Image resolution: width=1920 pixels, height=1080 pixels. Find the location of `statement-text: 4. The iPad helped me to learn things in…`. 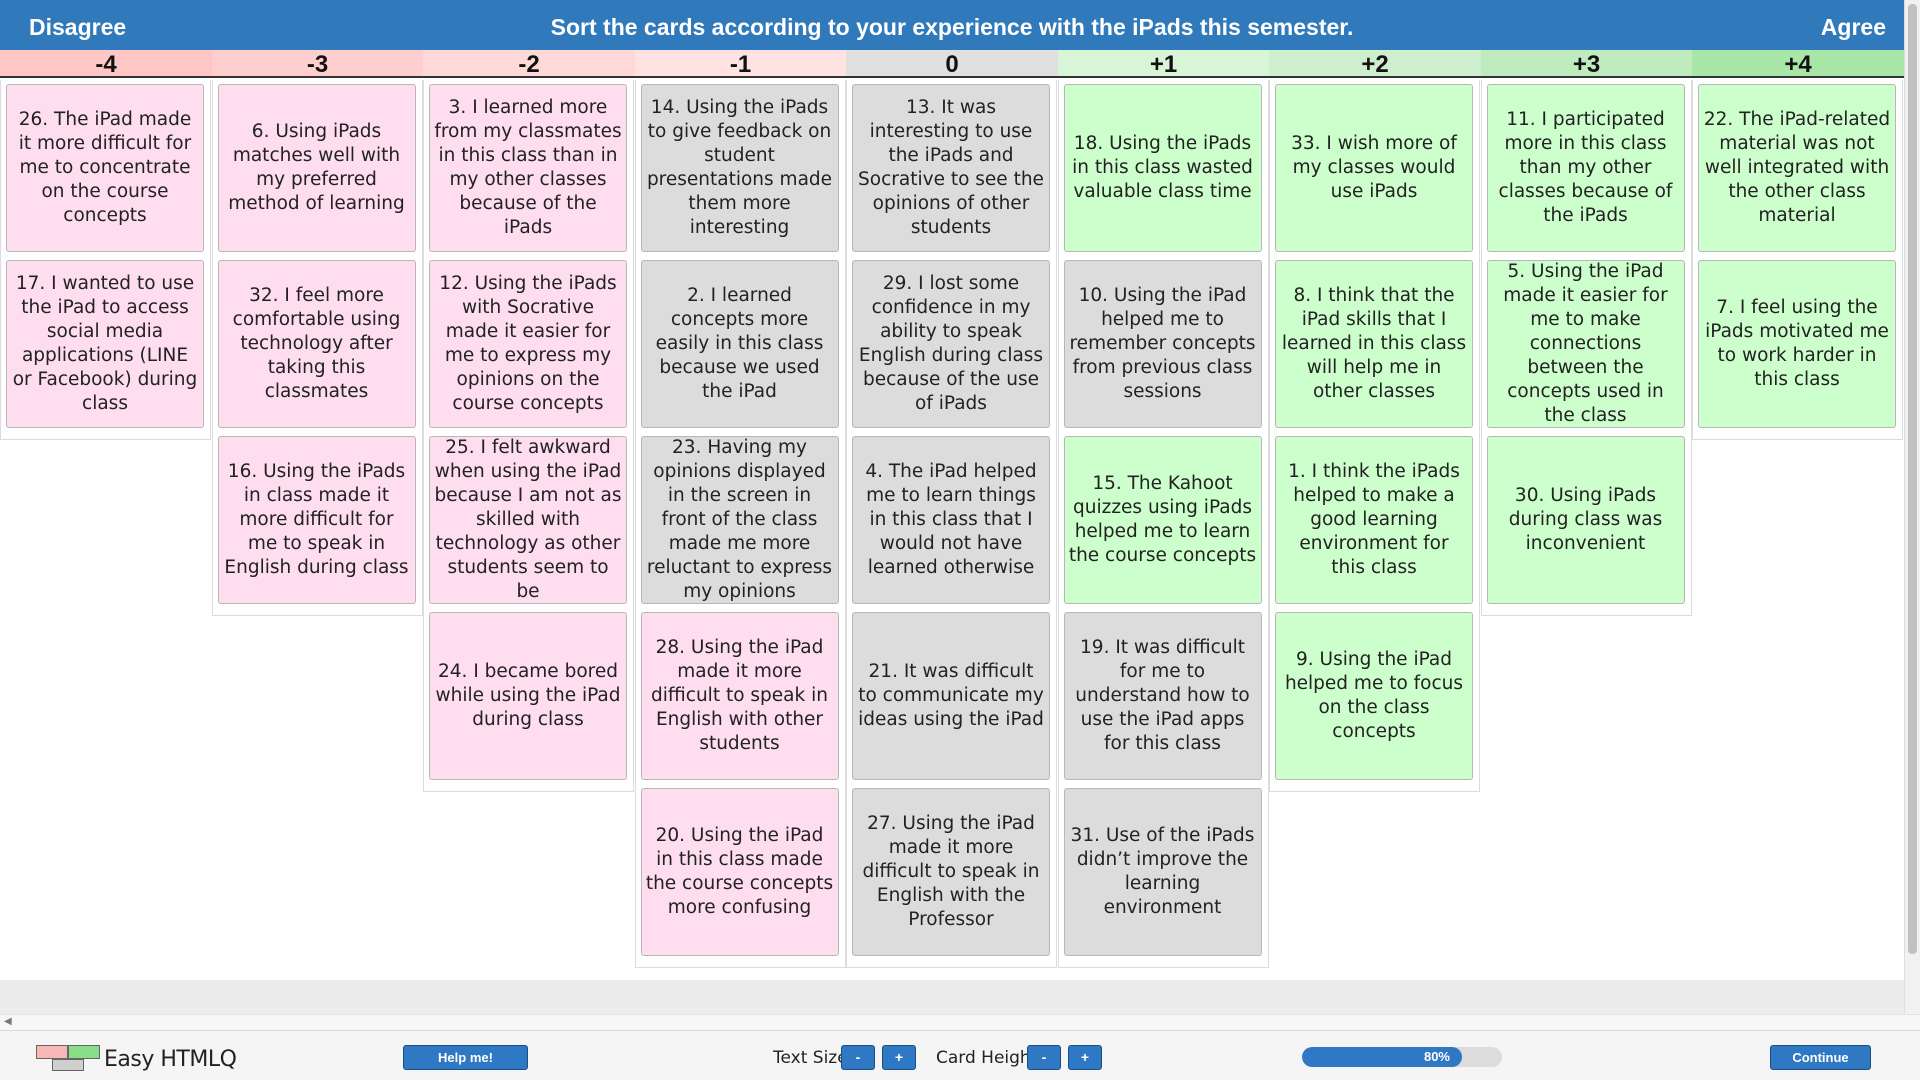

statement-text: 4. The iPad helped me to learn things in… is located at coordinates (951, 519).